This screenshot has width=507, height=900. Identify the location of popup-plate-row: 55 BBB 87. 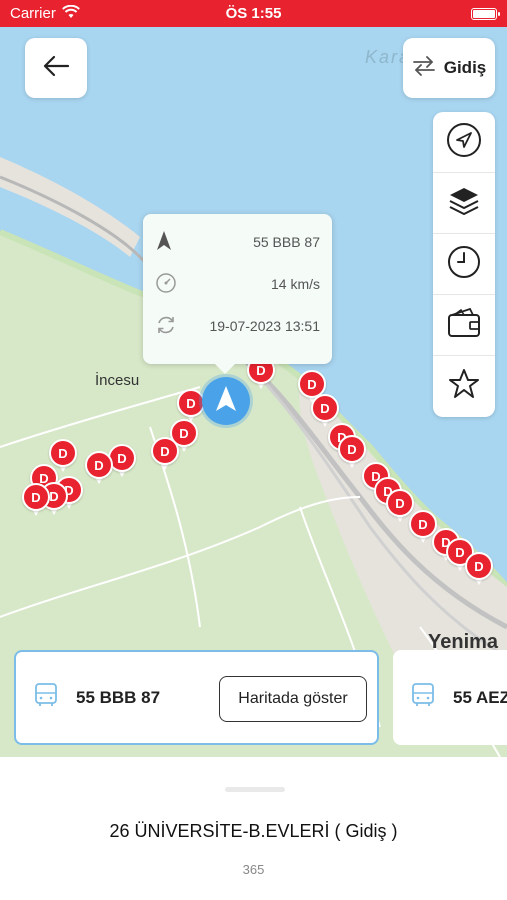
(237, 242).